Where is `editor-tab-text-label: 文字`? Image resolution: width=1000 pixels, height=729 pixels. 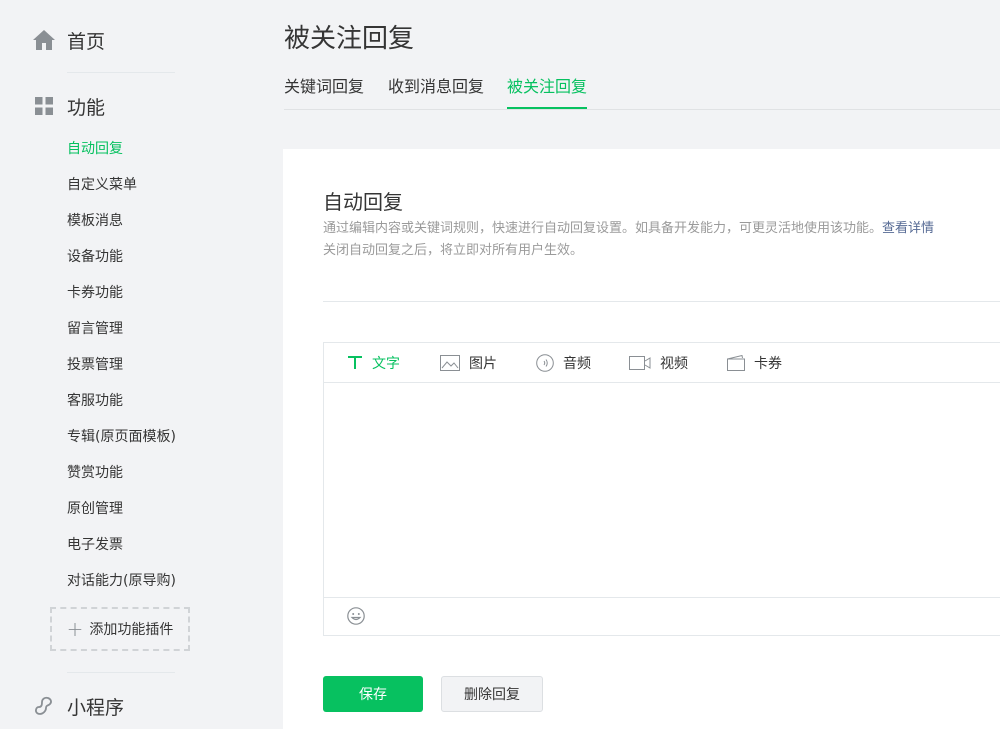
editor-tab-text-label: 文字 is located at coordinates (386, 363).